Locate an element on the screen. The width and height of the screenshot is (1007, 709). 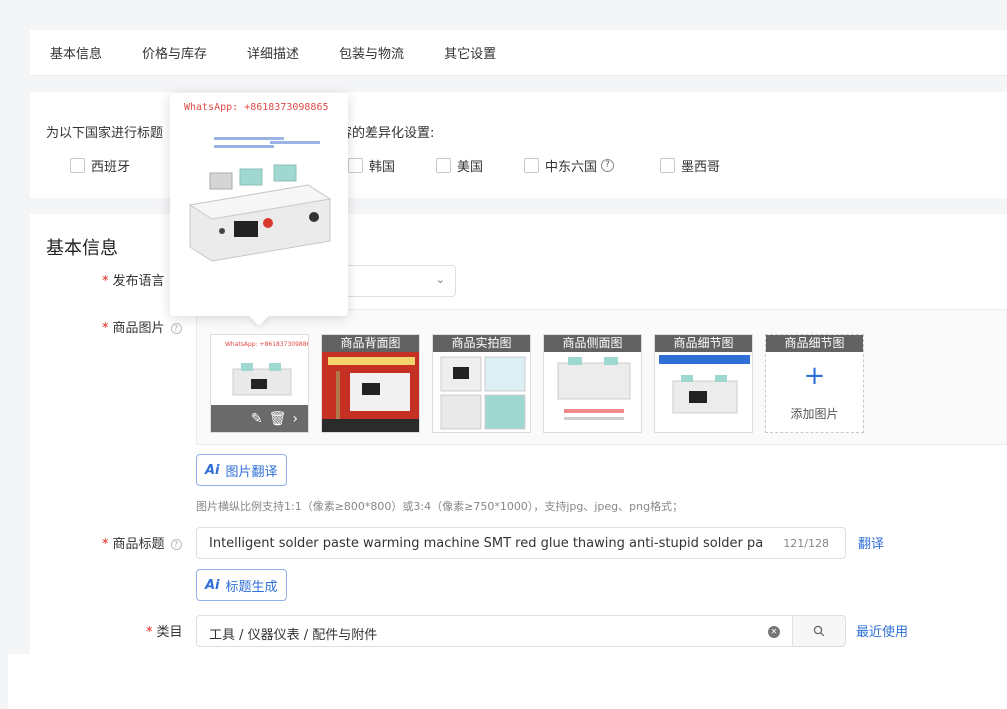
preview-product-image is located at coordinates (260, 199).